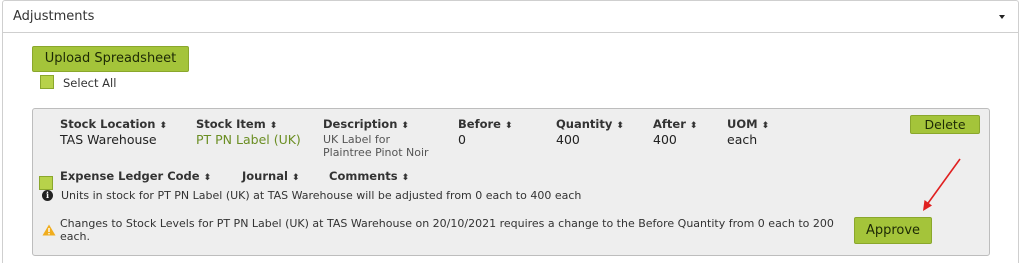 The image size is (1024, 263). What do you see at coordinates (510, 17) in the screenshot?
I see `panel-header: Adjustments` at bounding box center [510, 17].